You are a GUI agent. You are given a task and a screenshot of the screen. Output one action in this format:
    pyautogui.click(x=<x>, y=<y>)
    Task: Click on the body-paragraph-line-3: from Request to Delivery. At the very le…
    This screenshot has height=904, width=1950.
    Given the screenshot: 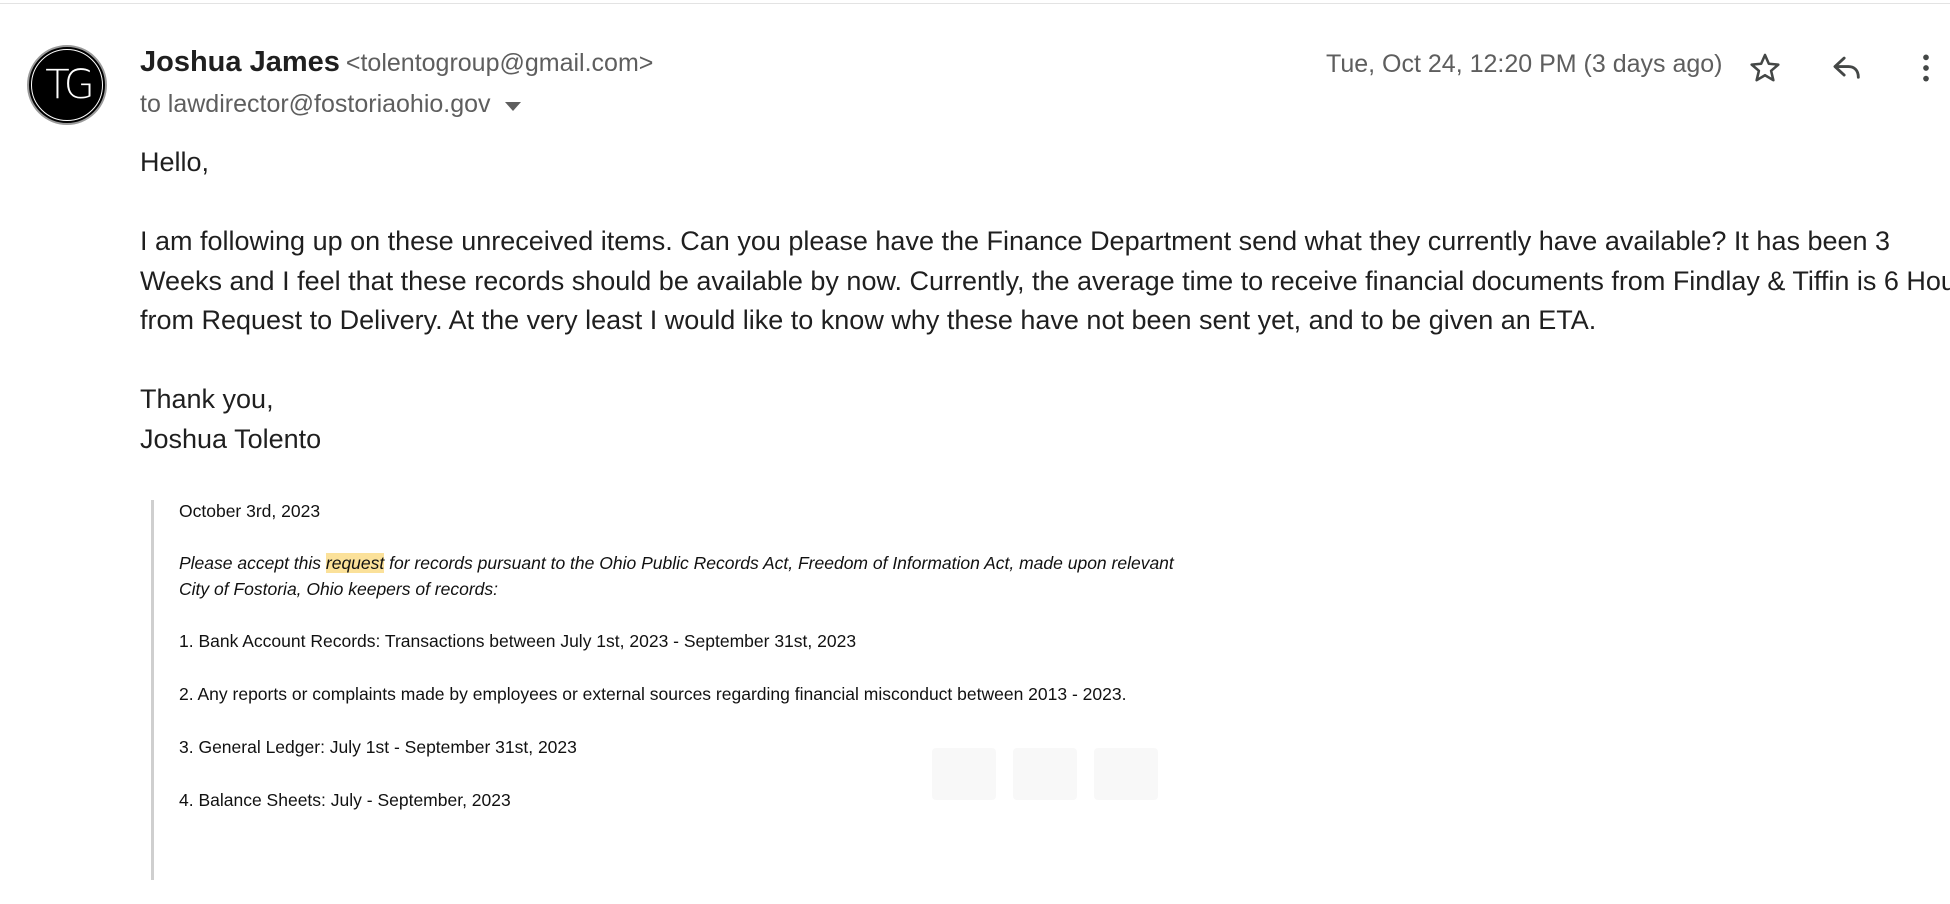 What is the action you would take?
    pyautogui.click(x=868, y=320)
    